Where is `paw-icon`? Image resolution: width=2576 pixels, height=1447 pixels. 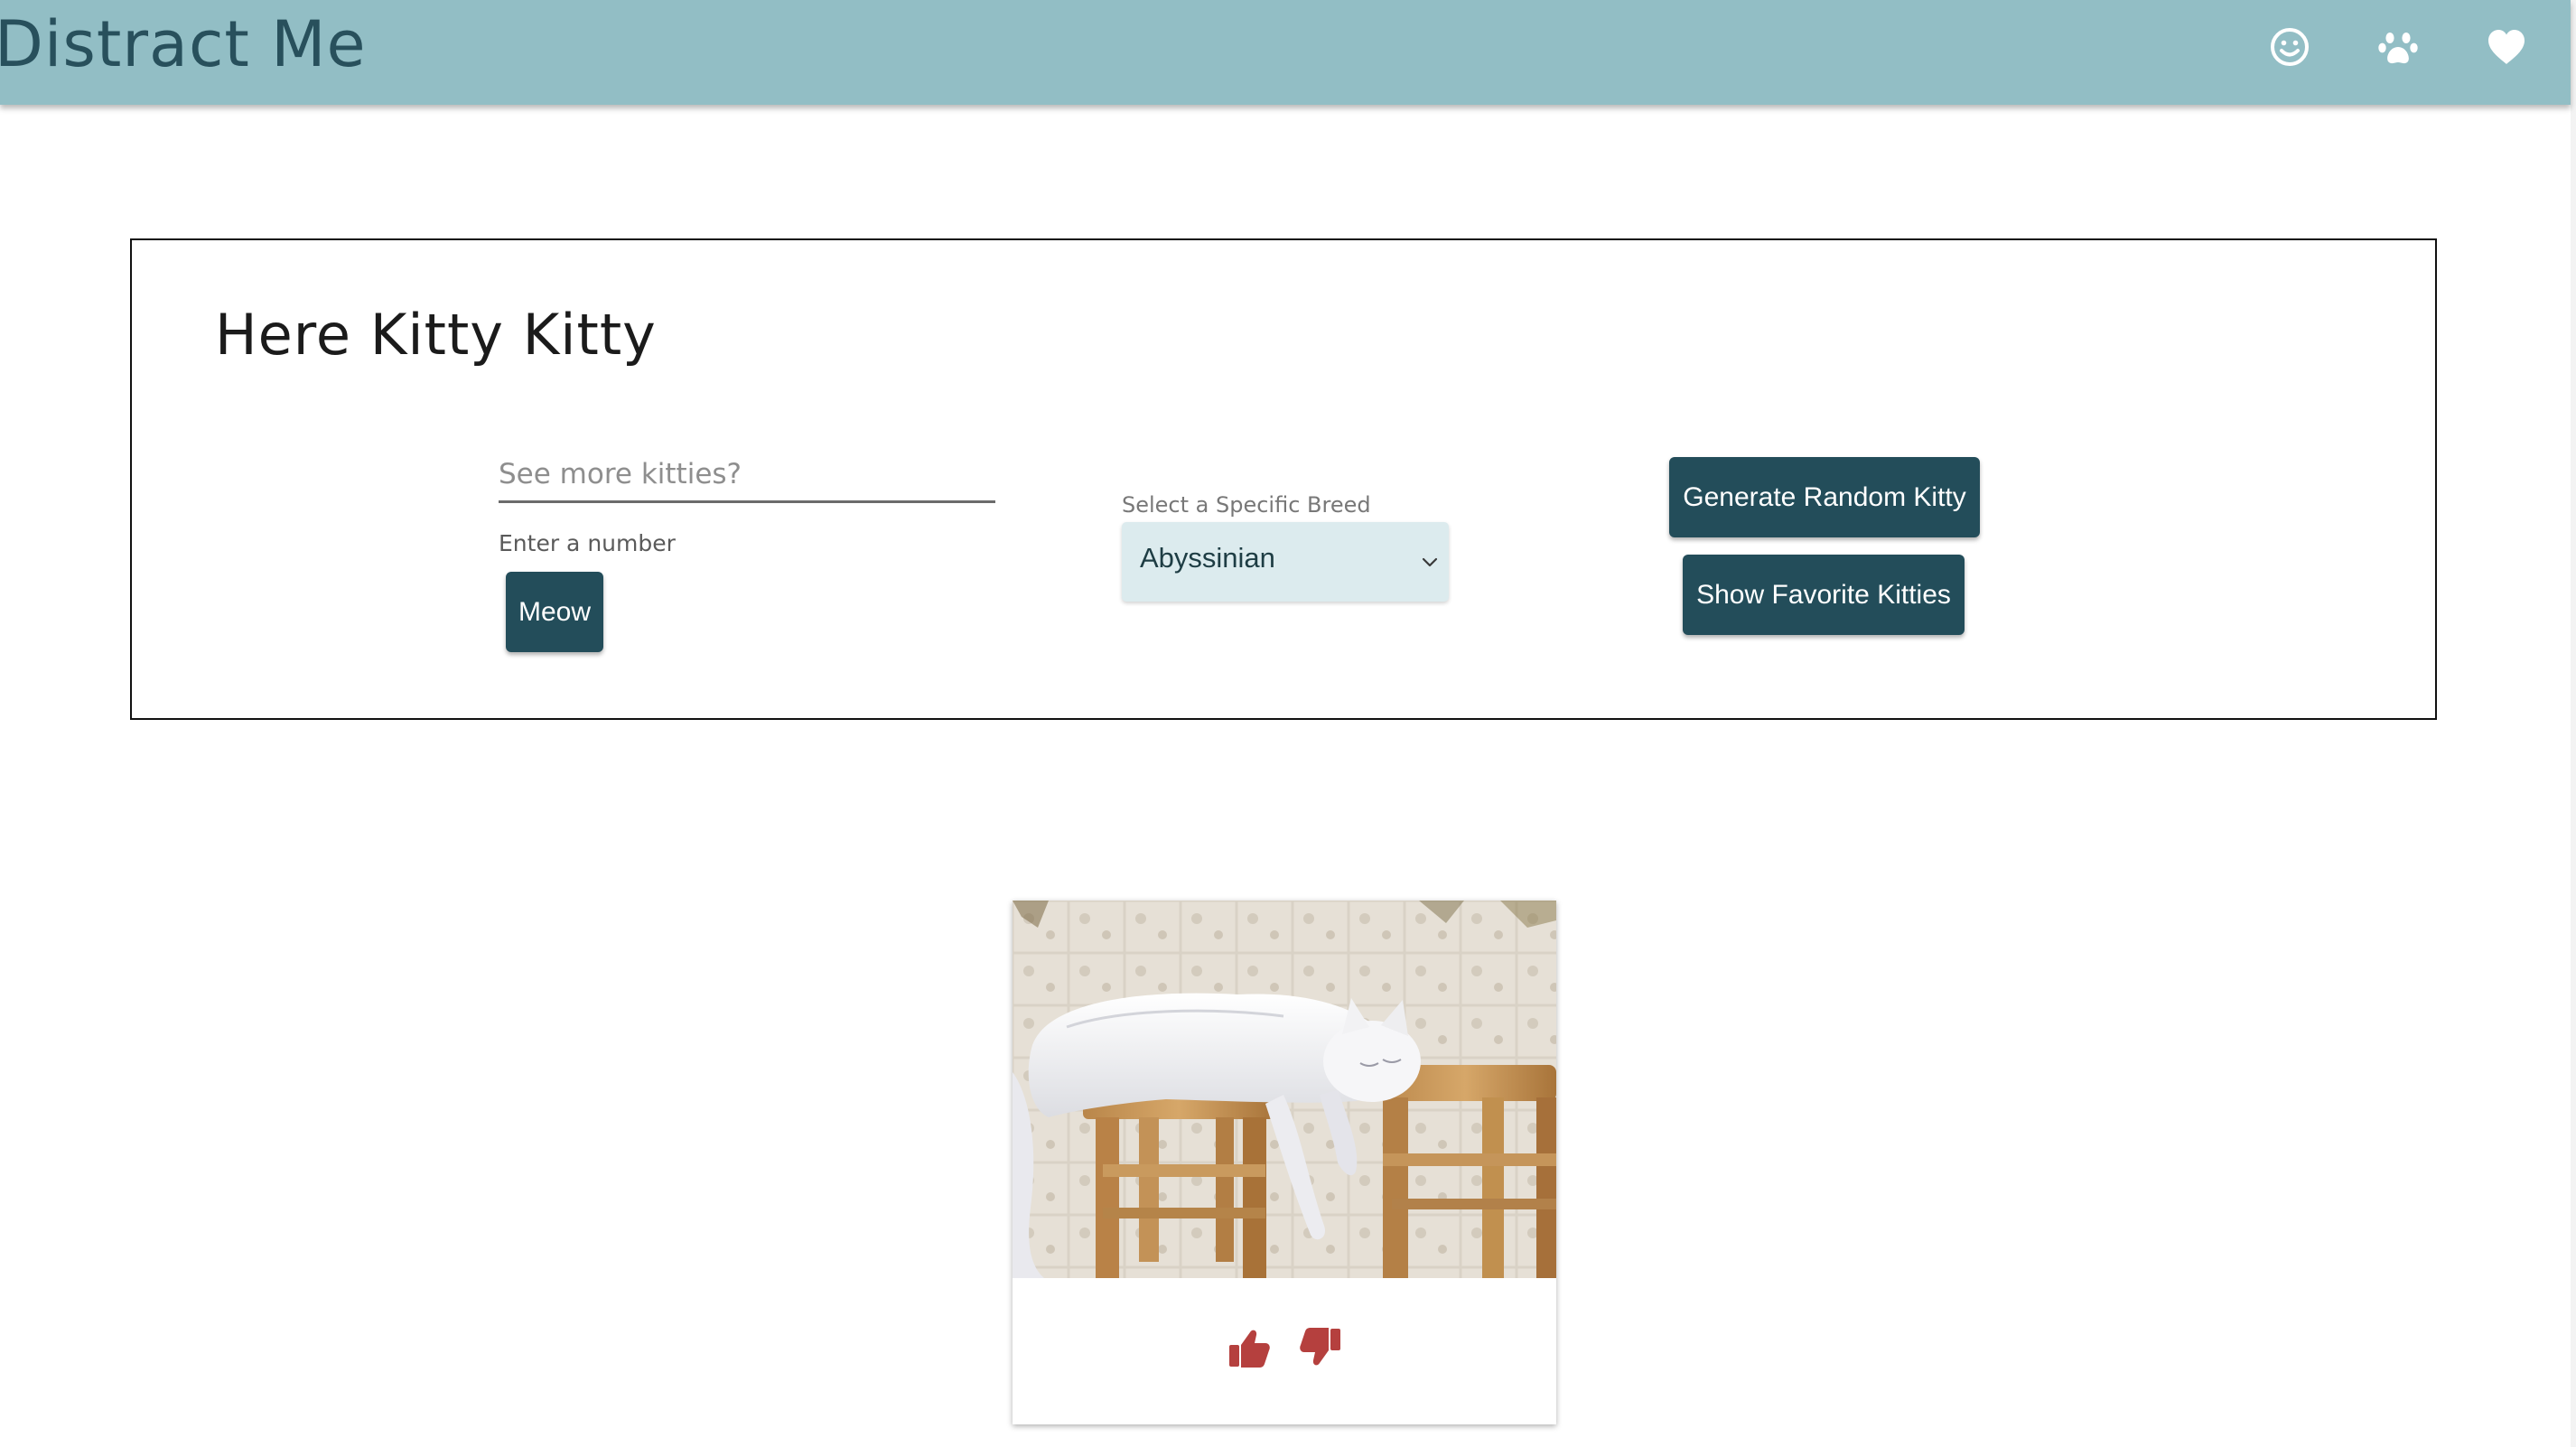 paw-icon is located at coordinates (2398, 47).